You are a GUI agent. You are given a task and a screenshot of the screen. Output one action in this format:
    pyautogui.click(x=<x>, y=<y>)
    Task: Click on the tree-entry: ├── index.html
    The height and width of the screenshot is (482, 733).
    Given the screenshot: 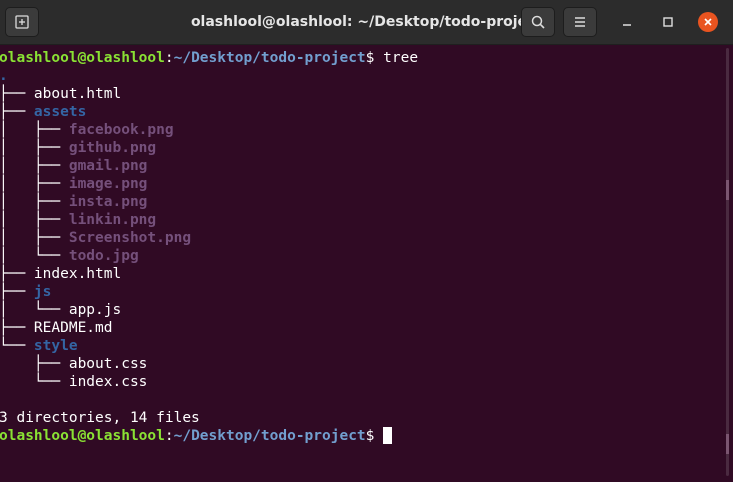 What is the action you would take?
    pyautogui.click(x=60, y=274)
    